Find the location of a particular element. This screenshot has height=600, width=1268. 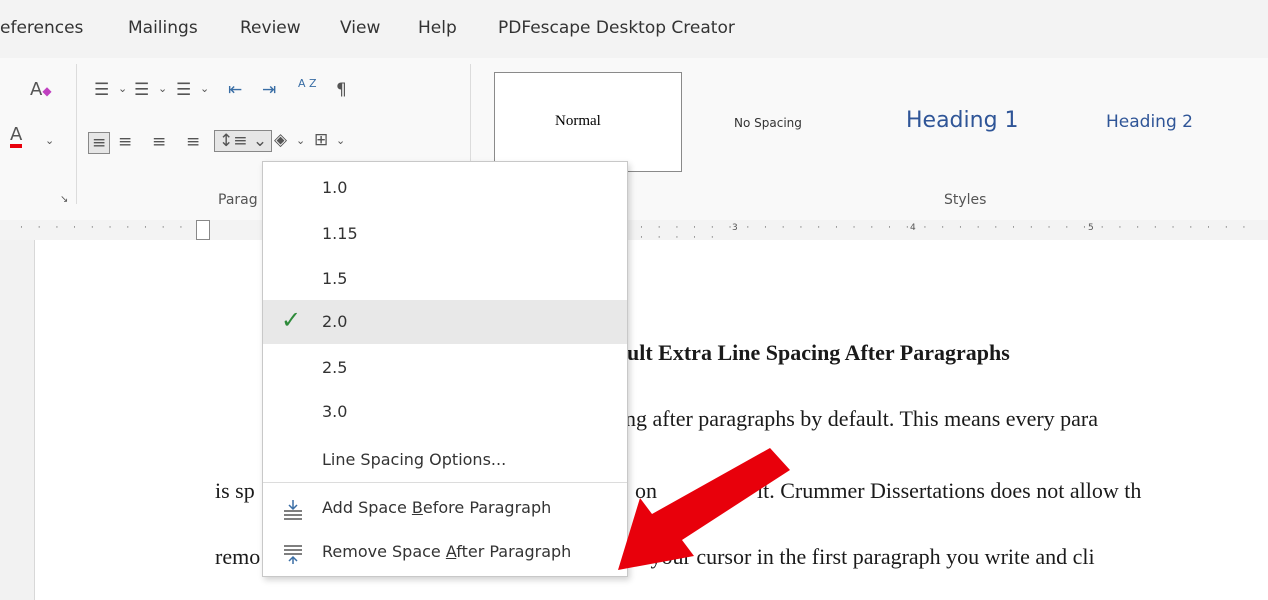

checkmark-icon: ✓ is located at coordinates (291, 320).